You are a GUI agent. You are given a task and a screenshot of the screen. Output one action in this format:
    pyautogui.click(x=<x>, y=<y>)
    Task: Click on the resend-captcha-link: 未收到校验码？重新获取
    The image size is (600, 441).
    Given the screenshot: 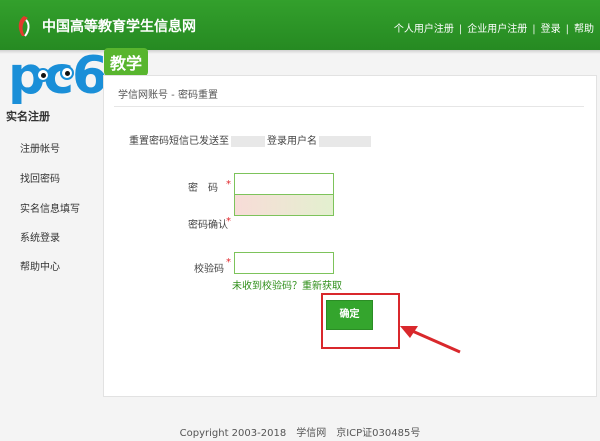 What is the action you would take?
    pyautogui.click(x=287, y=284)
    